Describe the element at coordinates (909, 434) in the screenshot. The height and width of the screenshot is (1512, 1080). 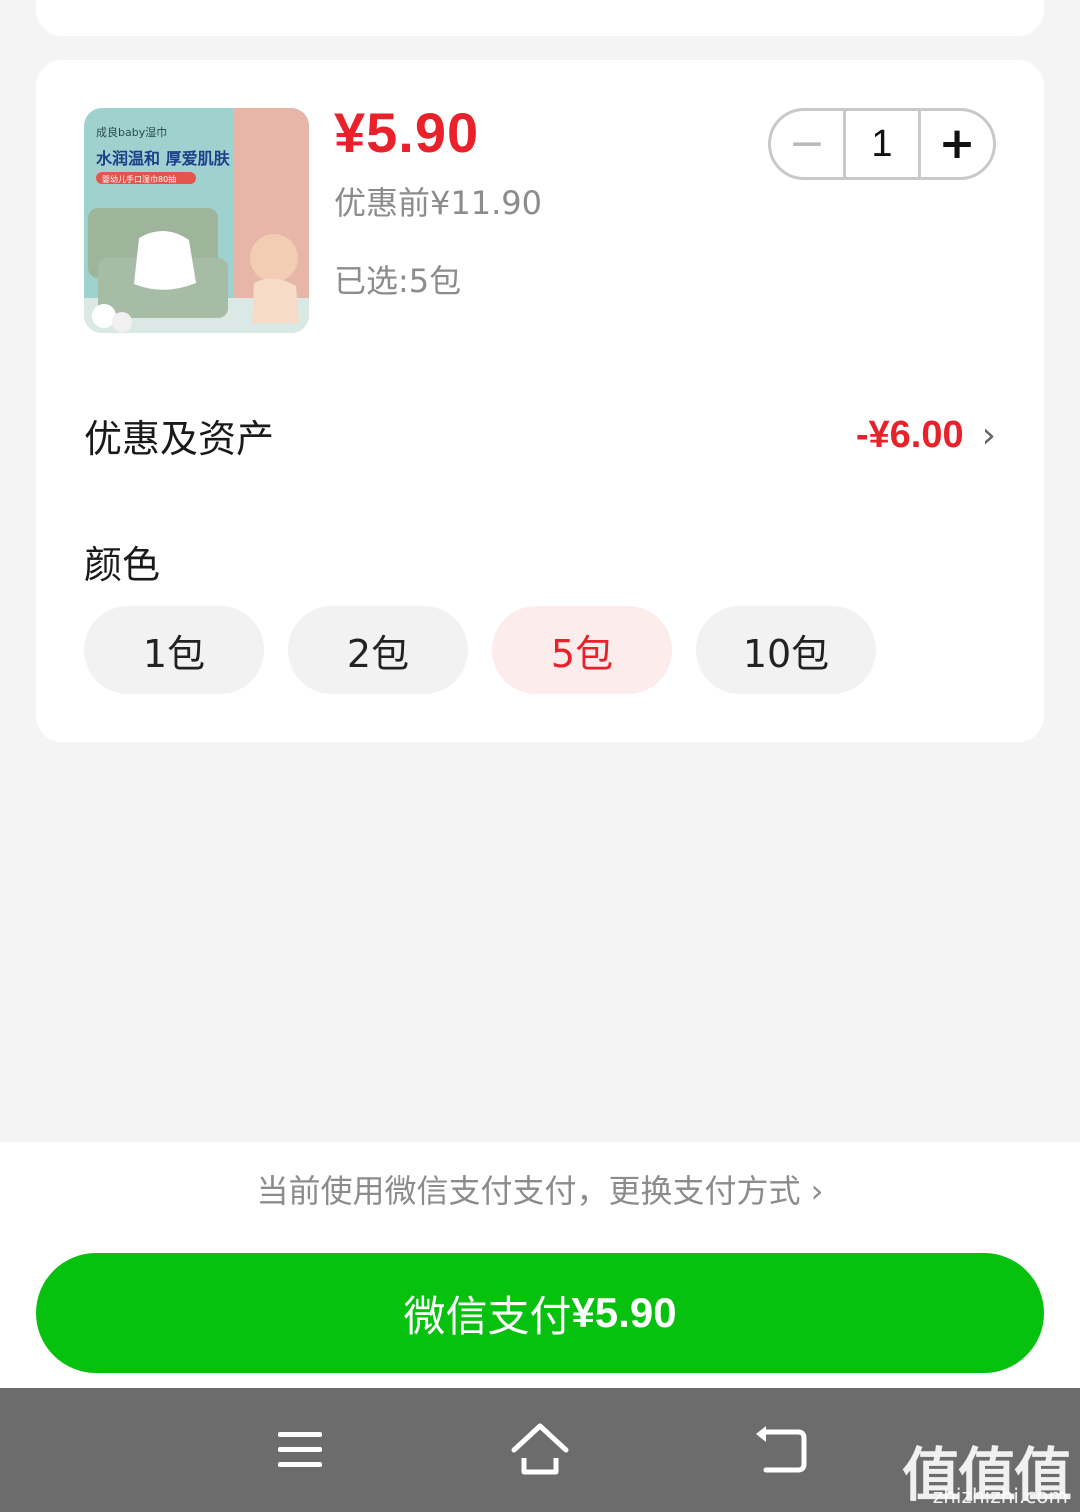
I see `discount-value: -¥6.00` at that location.